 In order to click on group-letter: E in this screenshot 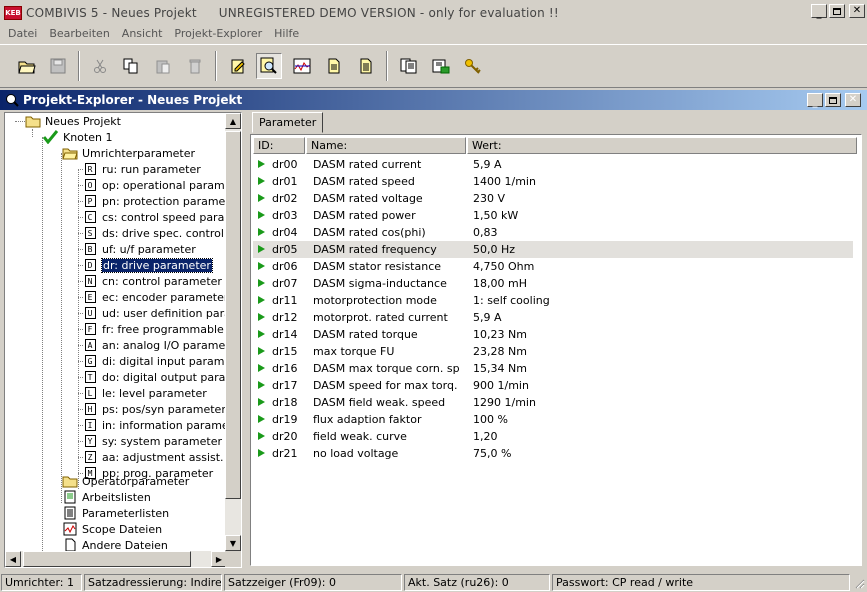, I will do `click(90, 297)`.